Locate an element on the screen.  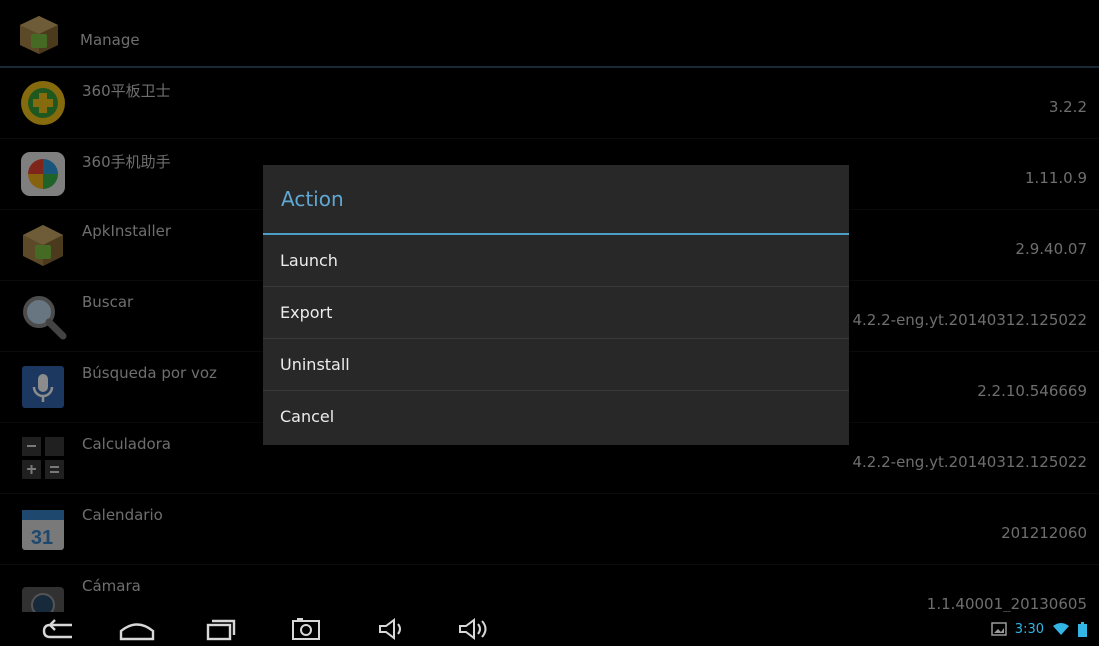
status-area: 3:30 is located at coordinates (1039, 629).